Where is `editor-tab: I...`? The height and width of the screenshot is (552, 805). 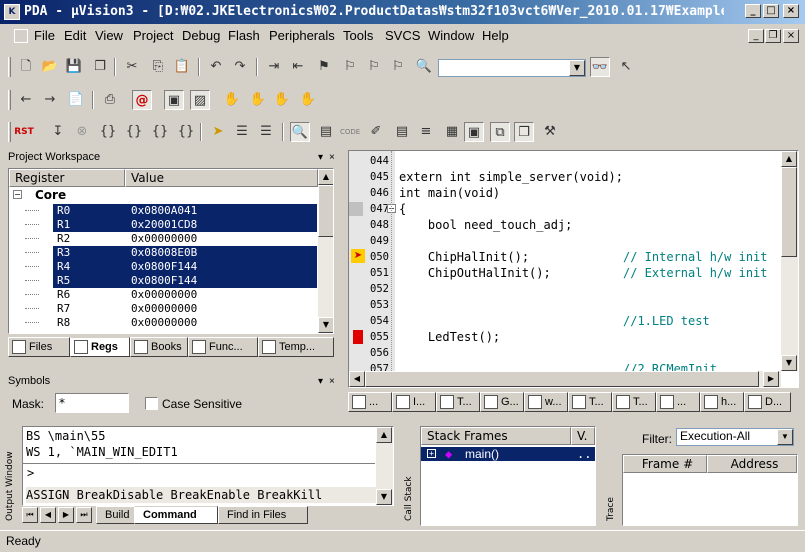 editor-tab: I... is located at coordinates (414, 402).